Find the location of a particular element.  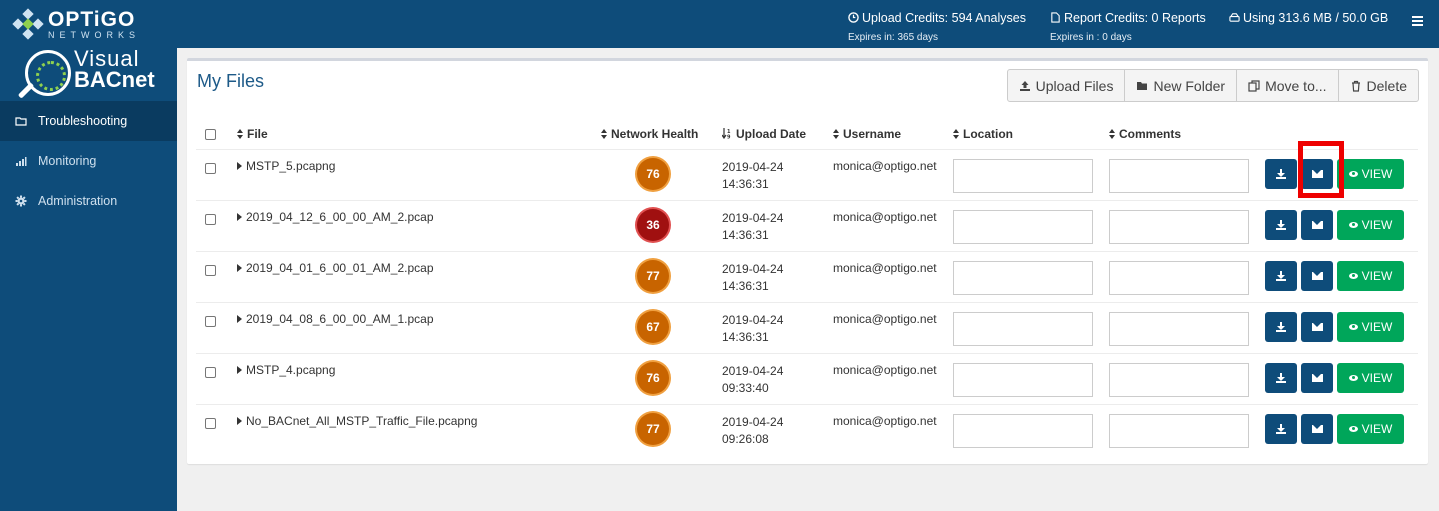

sidebar-item-label: Administration is located at coordinates (78, 201).